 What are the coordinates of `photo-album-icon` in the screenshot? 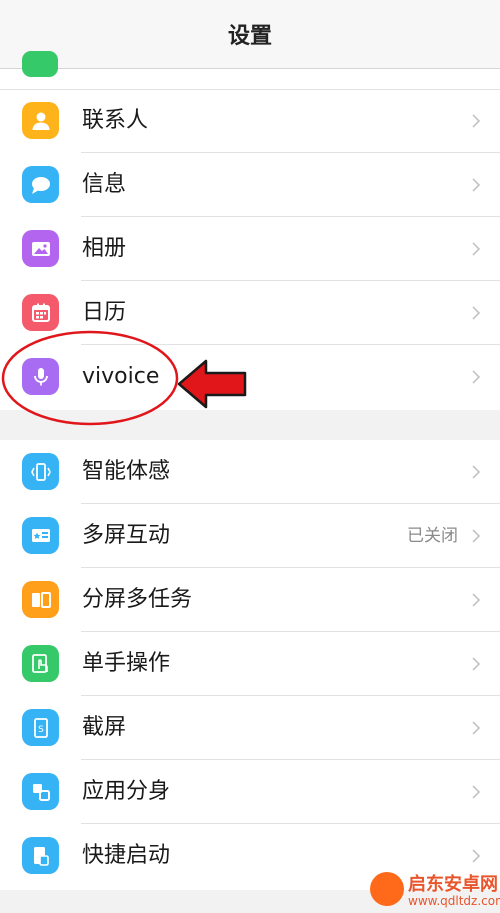 It's located at (40, 248).